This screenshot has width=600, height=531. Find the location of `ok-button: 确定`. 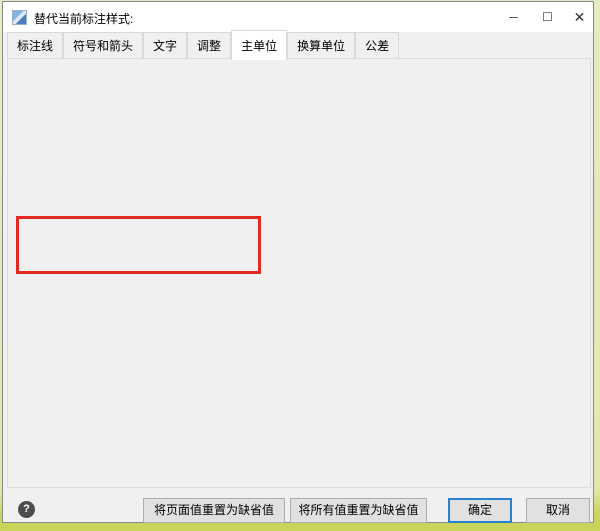

ok-button: 确定 is located at coordinates (480, 510).